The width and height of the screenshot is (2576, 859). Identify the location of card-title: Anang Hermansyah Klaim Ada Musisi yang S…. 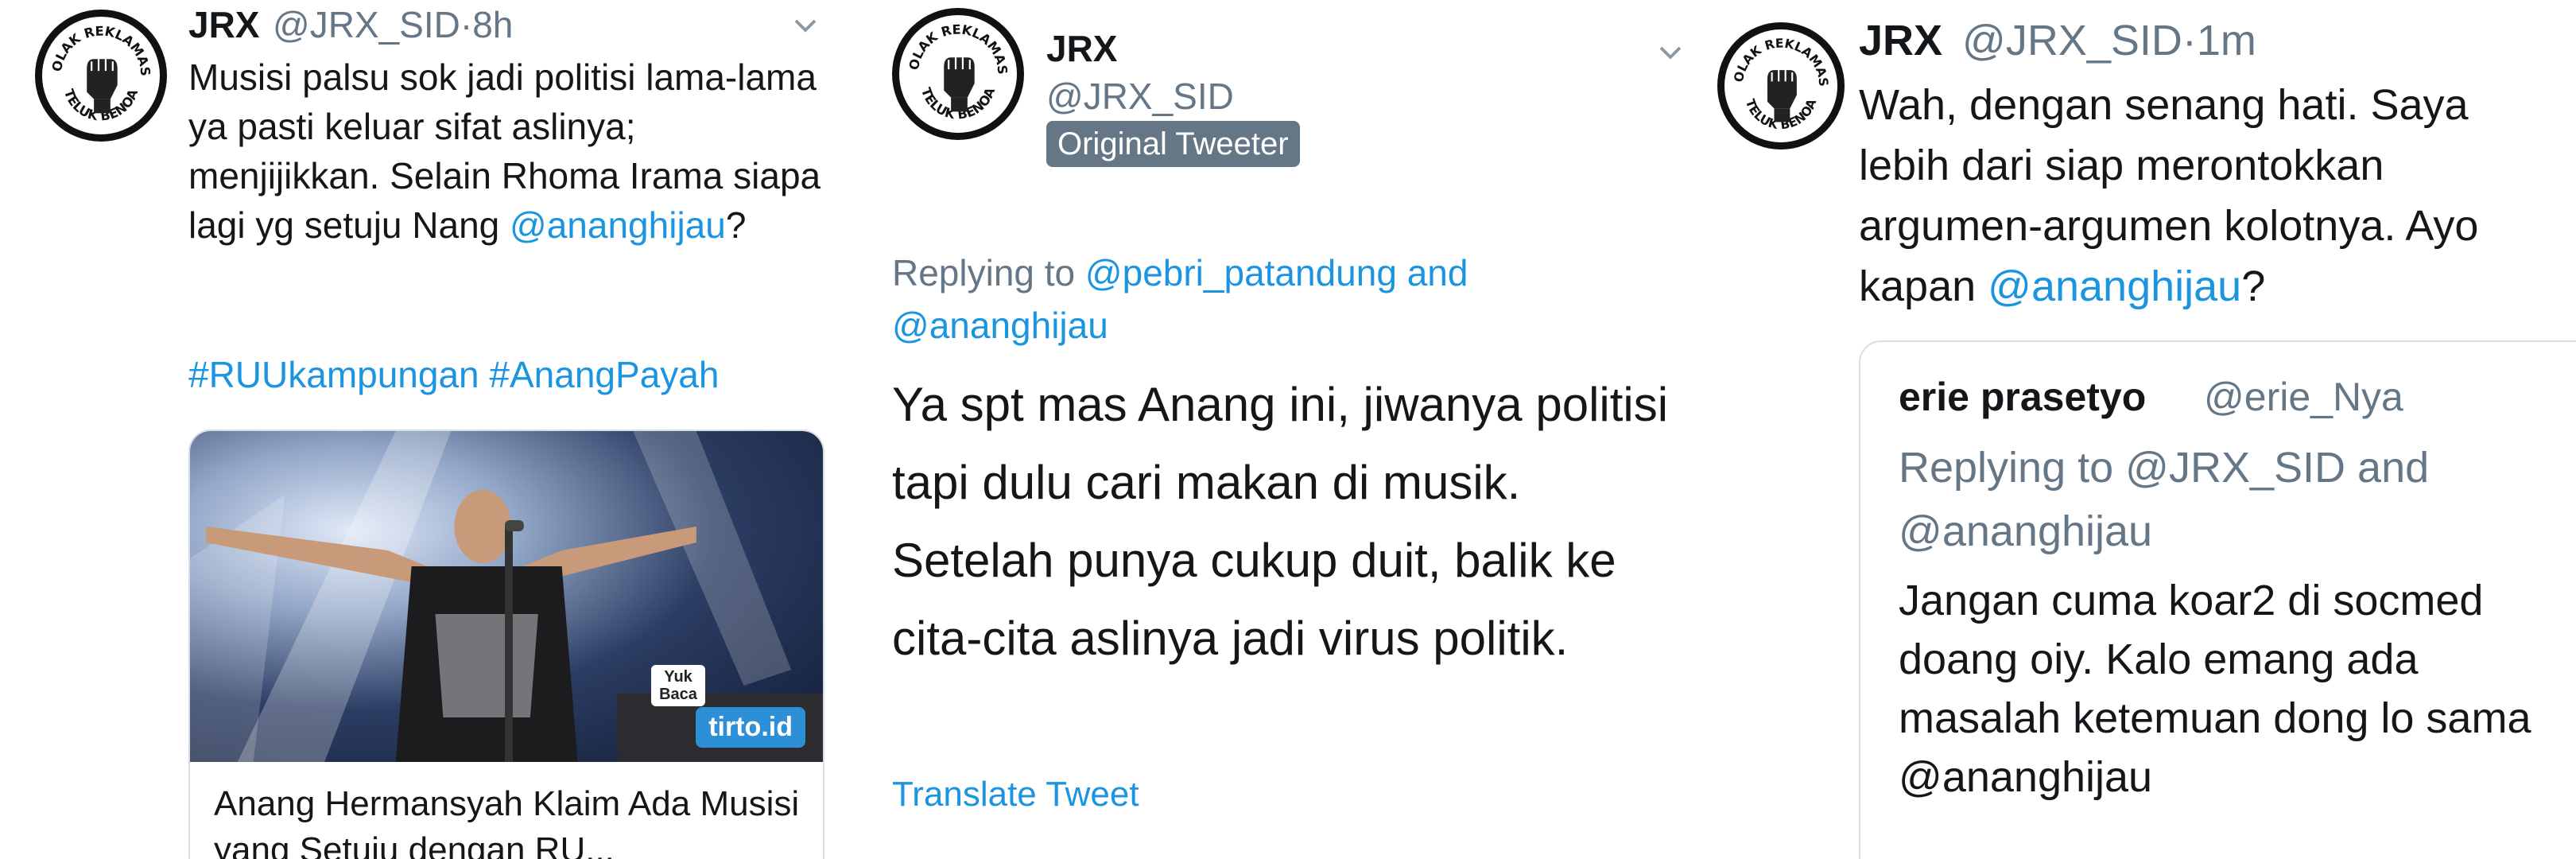
(507, 821).